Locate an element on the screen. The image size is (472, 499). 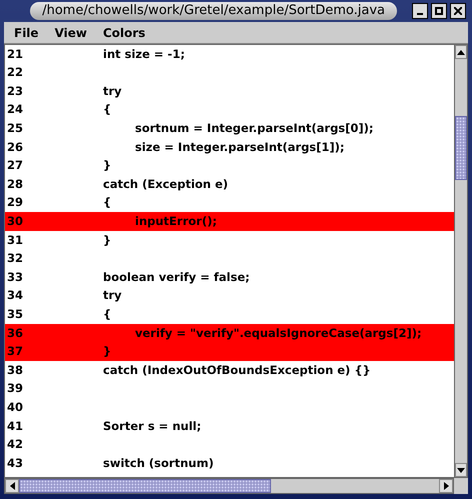
line-number: 22 is located at coordinates (15, 73).